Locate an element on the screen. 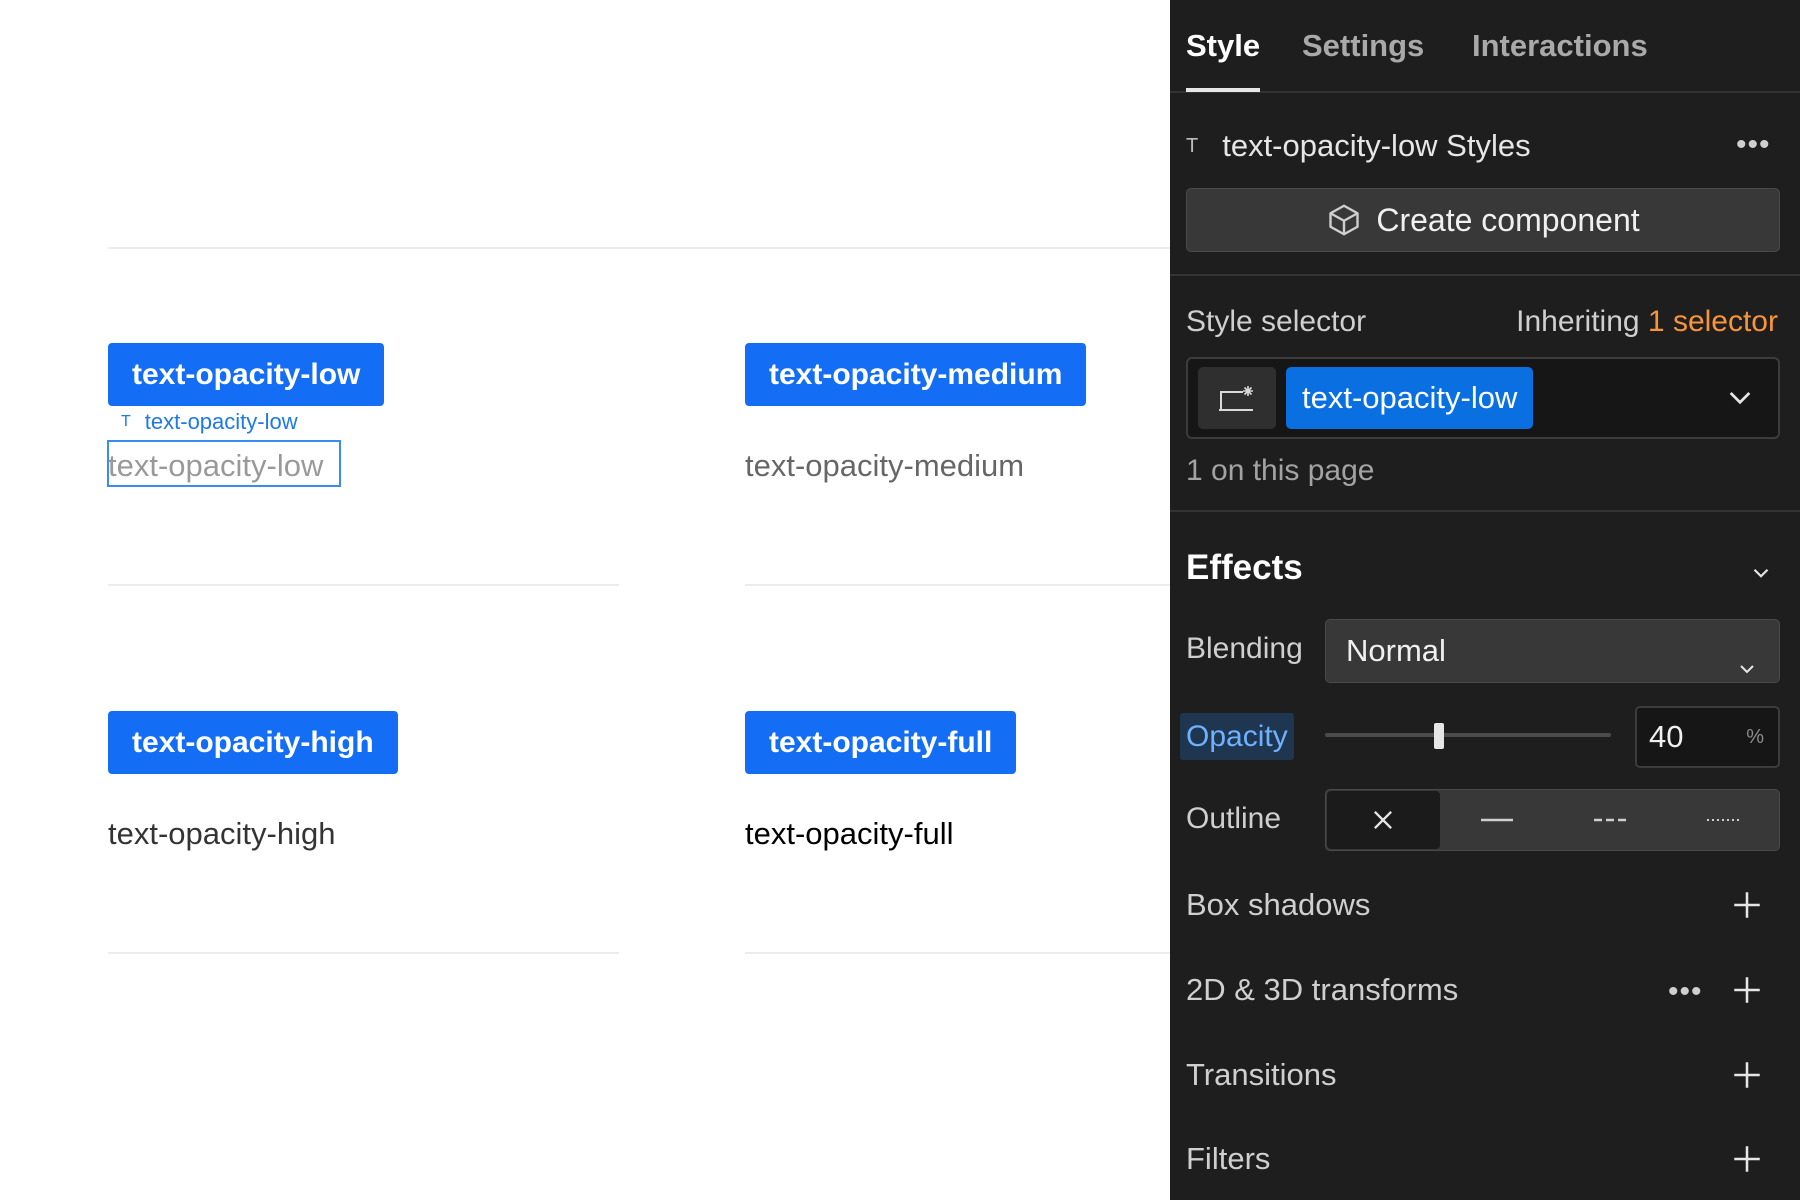 This screenshot has width=1800, height=1200. transforms-more-icon: ••• is located at coordinates (1685, 992).